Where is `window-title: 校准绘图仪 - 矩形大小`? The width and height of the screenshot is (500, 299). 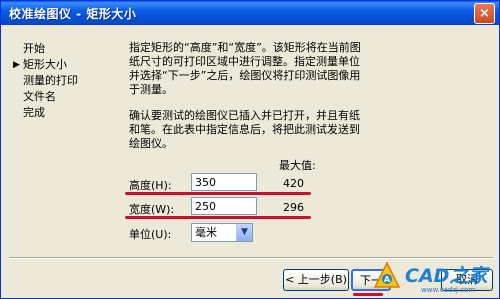
window-title: 校准绘图仪 - 矩形大小 is located at coordinates (73, 14).